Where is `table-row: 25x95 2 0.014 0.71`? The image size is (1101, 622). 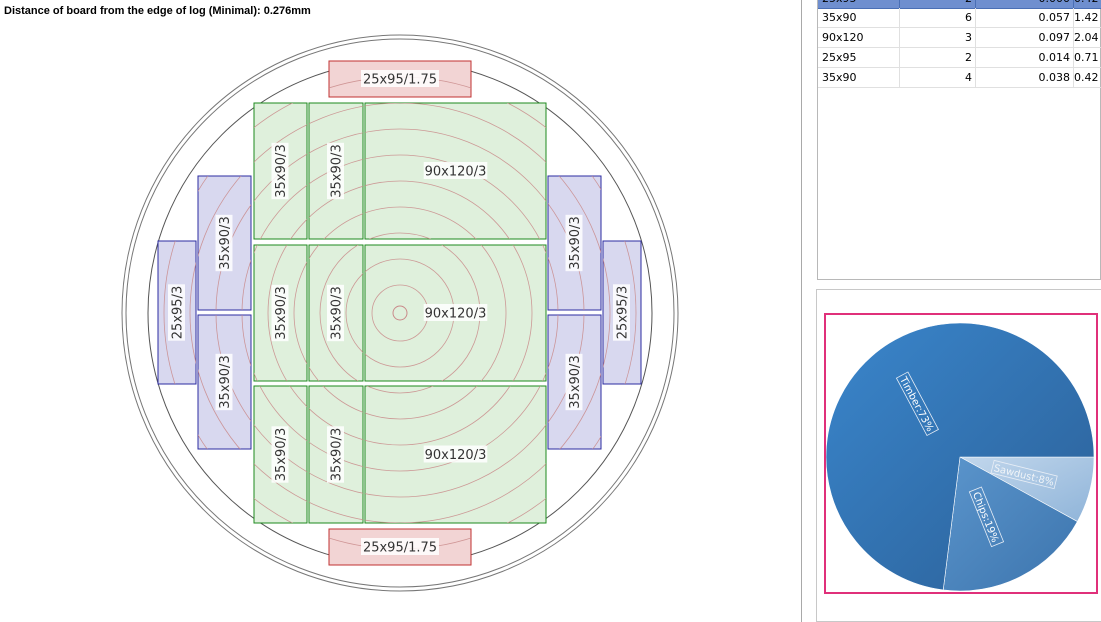
table-row: 25x95 2 0.014 0.71 is located at coordinates (959, 58).